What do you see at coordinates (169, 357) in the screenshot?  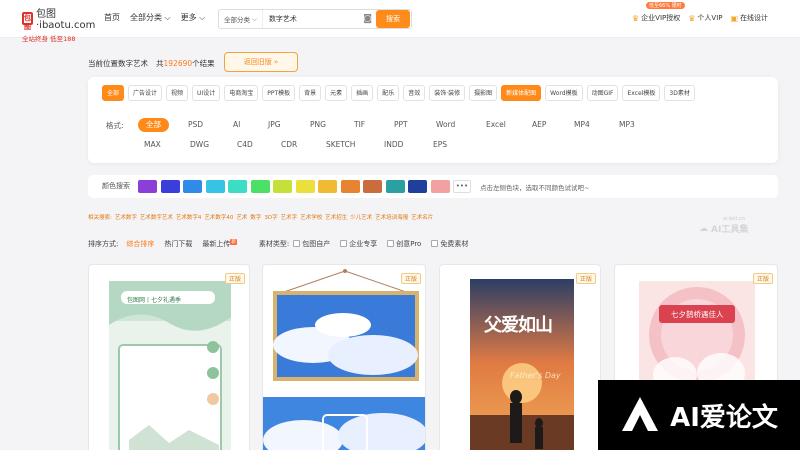 I see `result-card-1: 正版 包图网丨七夕礼遇季` at bounding box center [169, 357].